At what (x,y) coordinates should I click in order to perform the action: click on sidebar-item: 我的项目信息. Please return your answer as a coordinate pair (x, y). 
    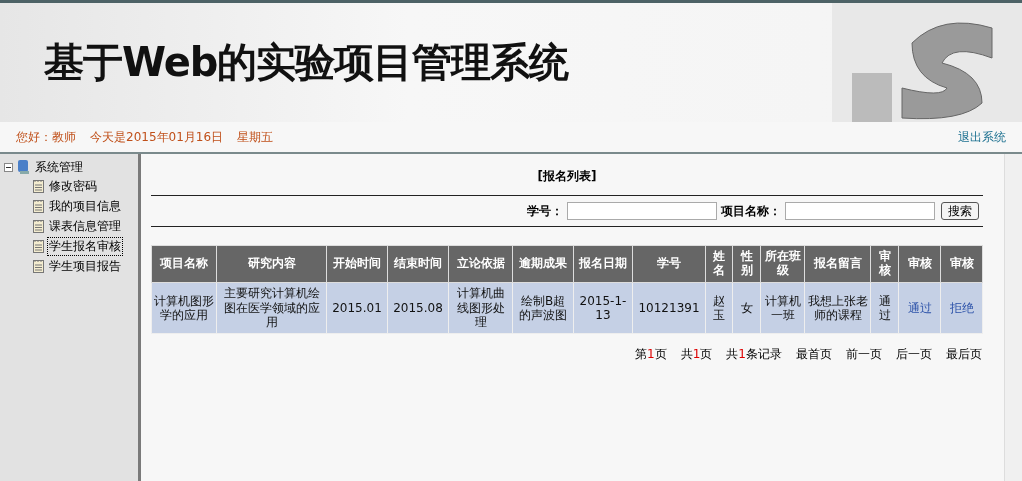
    Looking at the image, I should click on (85, 206).